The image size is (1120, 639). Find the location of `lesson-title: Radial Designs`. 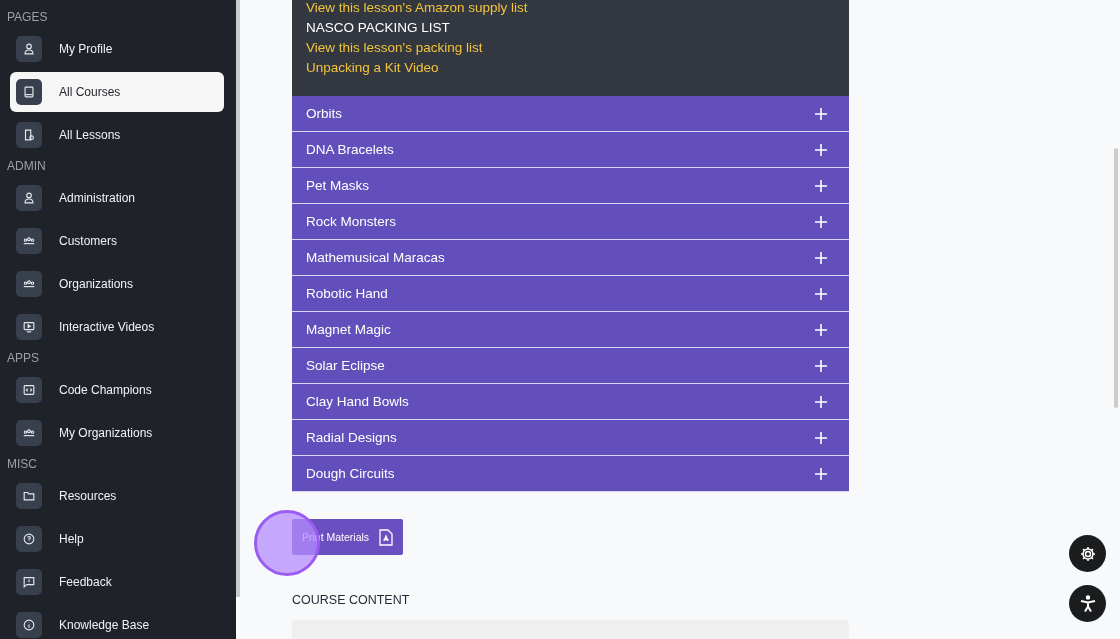

lesson-title: Radial Designs is located at coordinates (351, 437).